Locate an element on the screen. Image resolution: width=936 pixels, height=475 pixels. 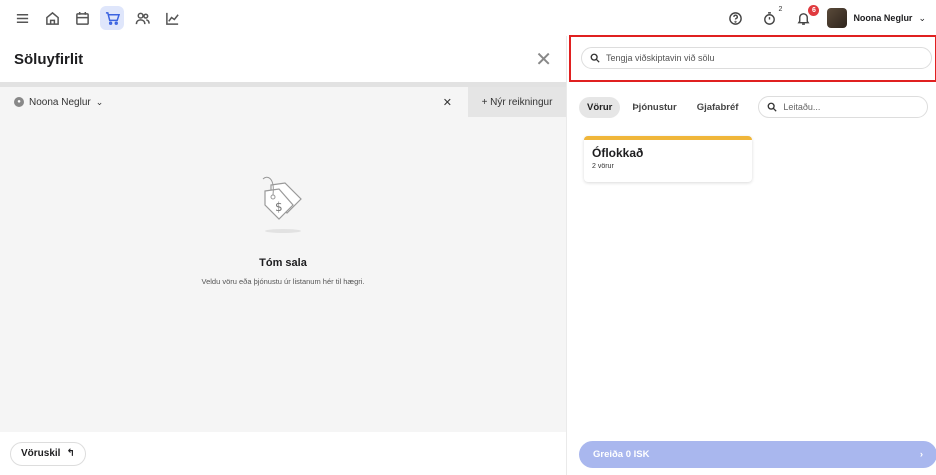
pay-button: Greiða 0 ISK › is located at coordinates (757, 454).